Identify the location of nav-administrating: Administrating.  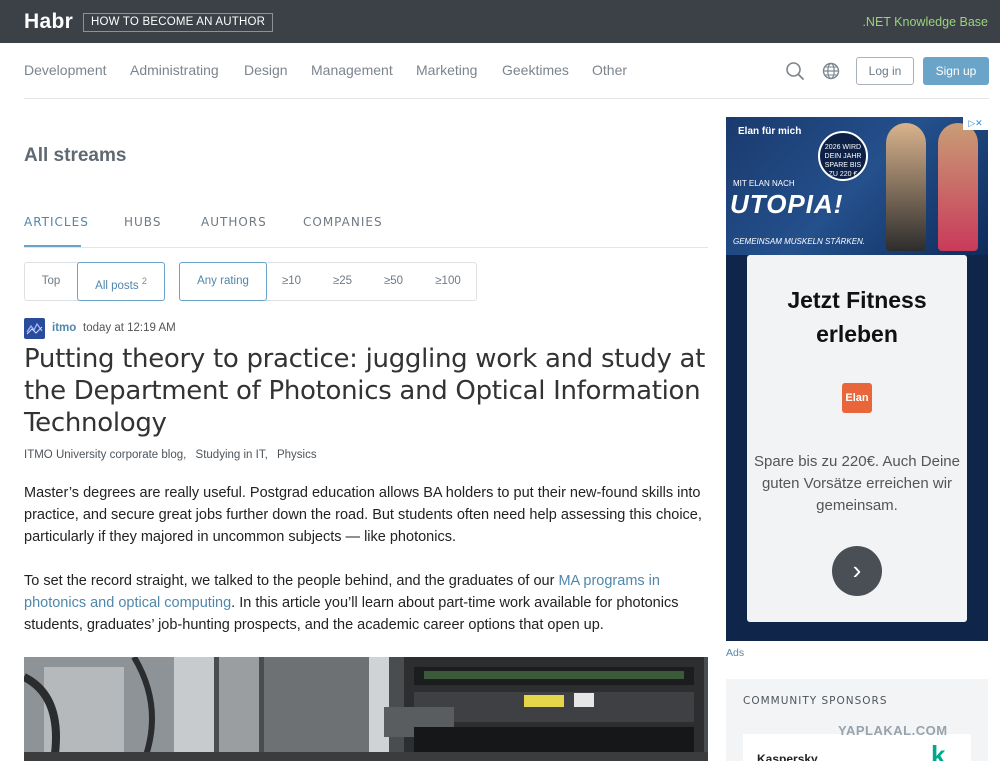
(174, 70).